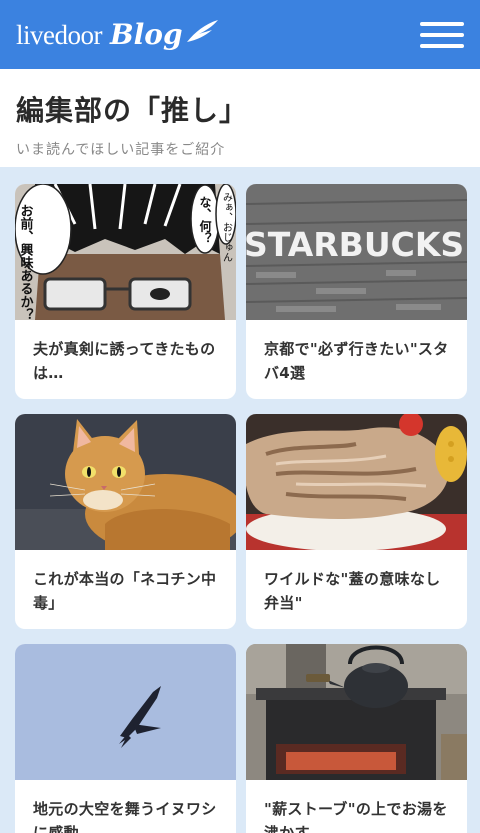 Image resolution: width=480 pixels, height=833 pixels. What do you see at coordinates (356, 482) in the screenshot?
I see `meat-bento-image` at bounding box center [356, 482].